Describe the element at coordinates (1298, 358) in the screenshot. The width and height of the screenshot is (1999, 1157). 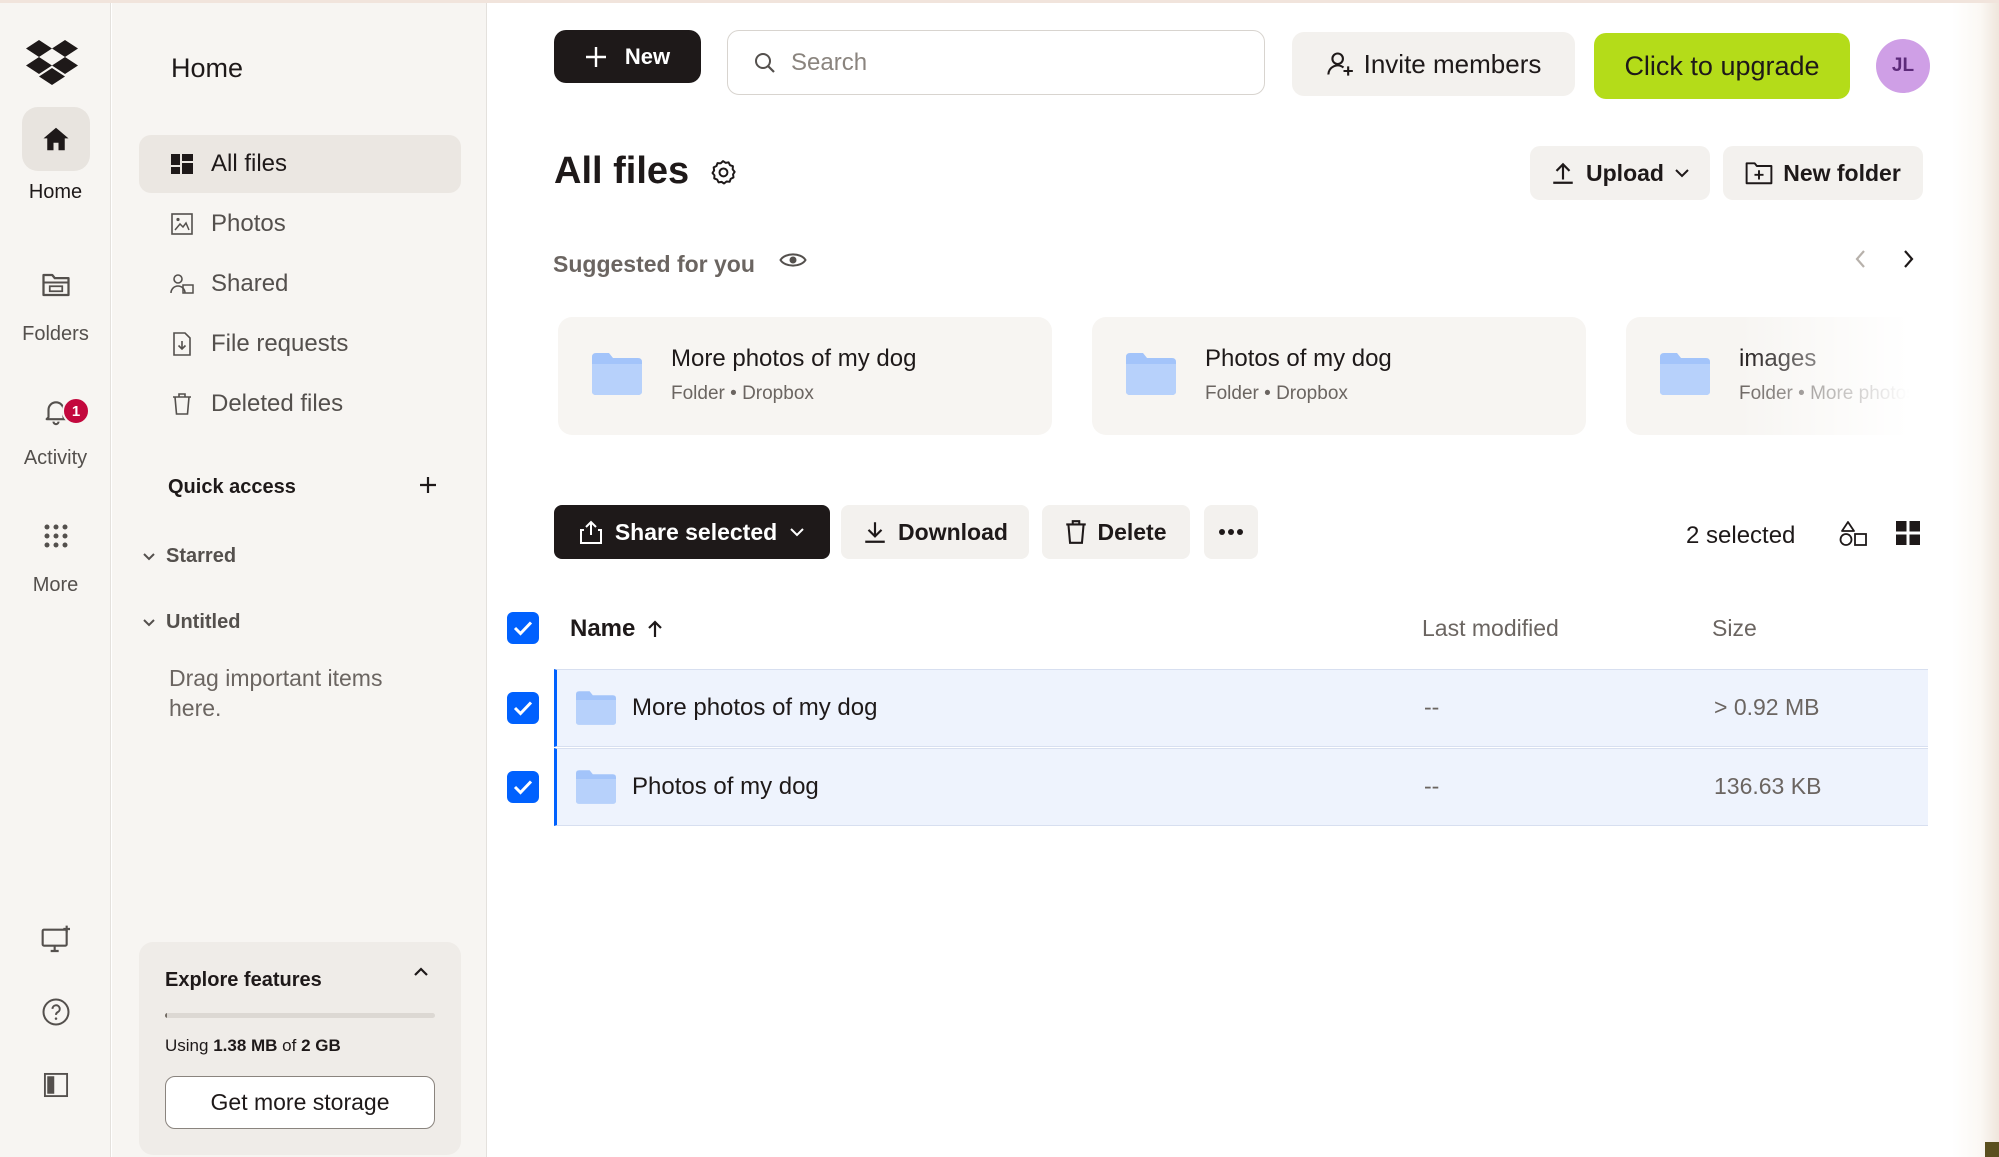
I see `suggestion-name: Photos of my dog` at that location.